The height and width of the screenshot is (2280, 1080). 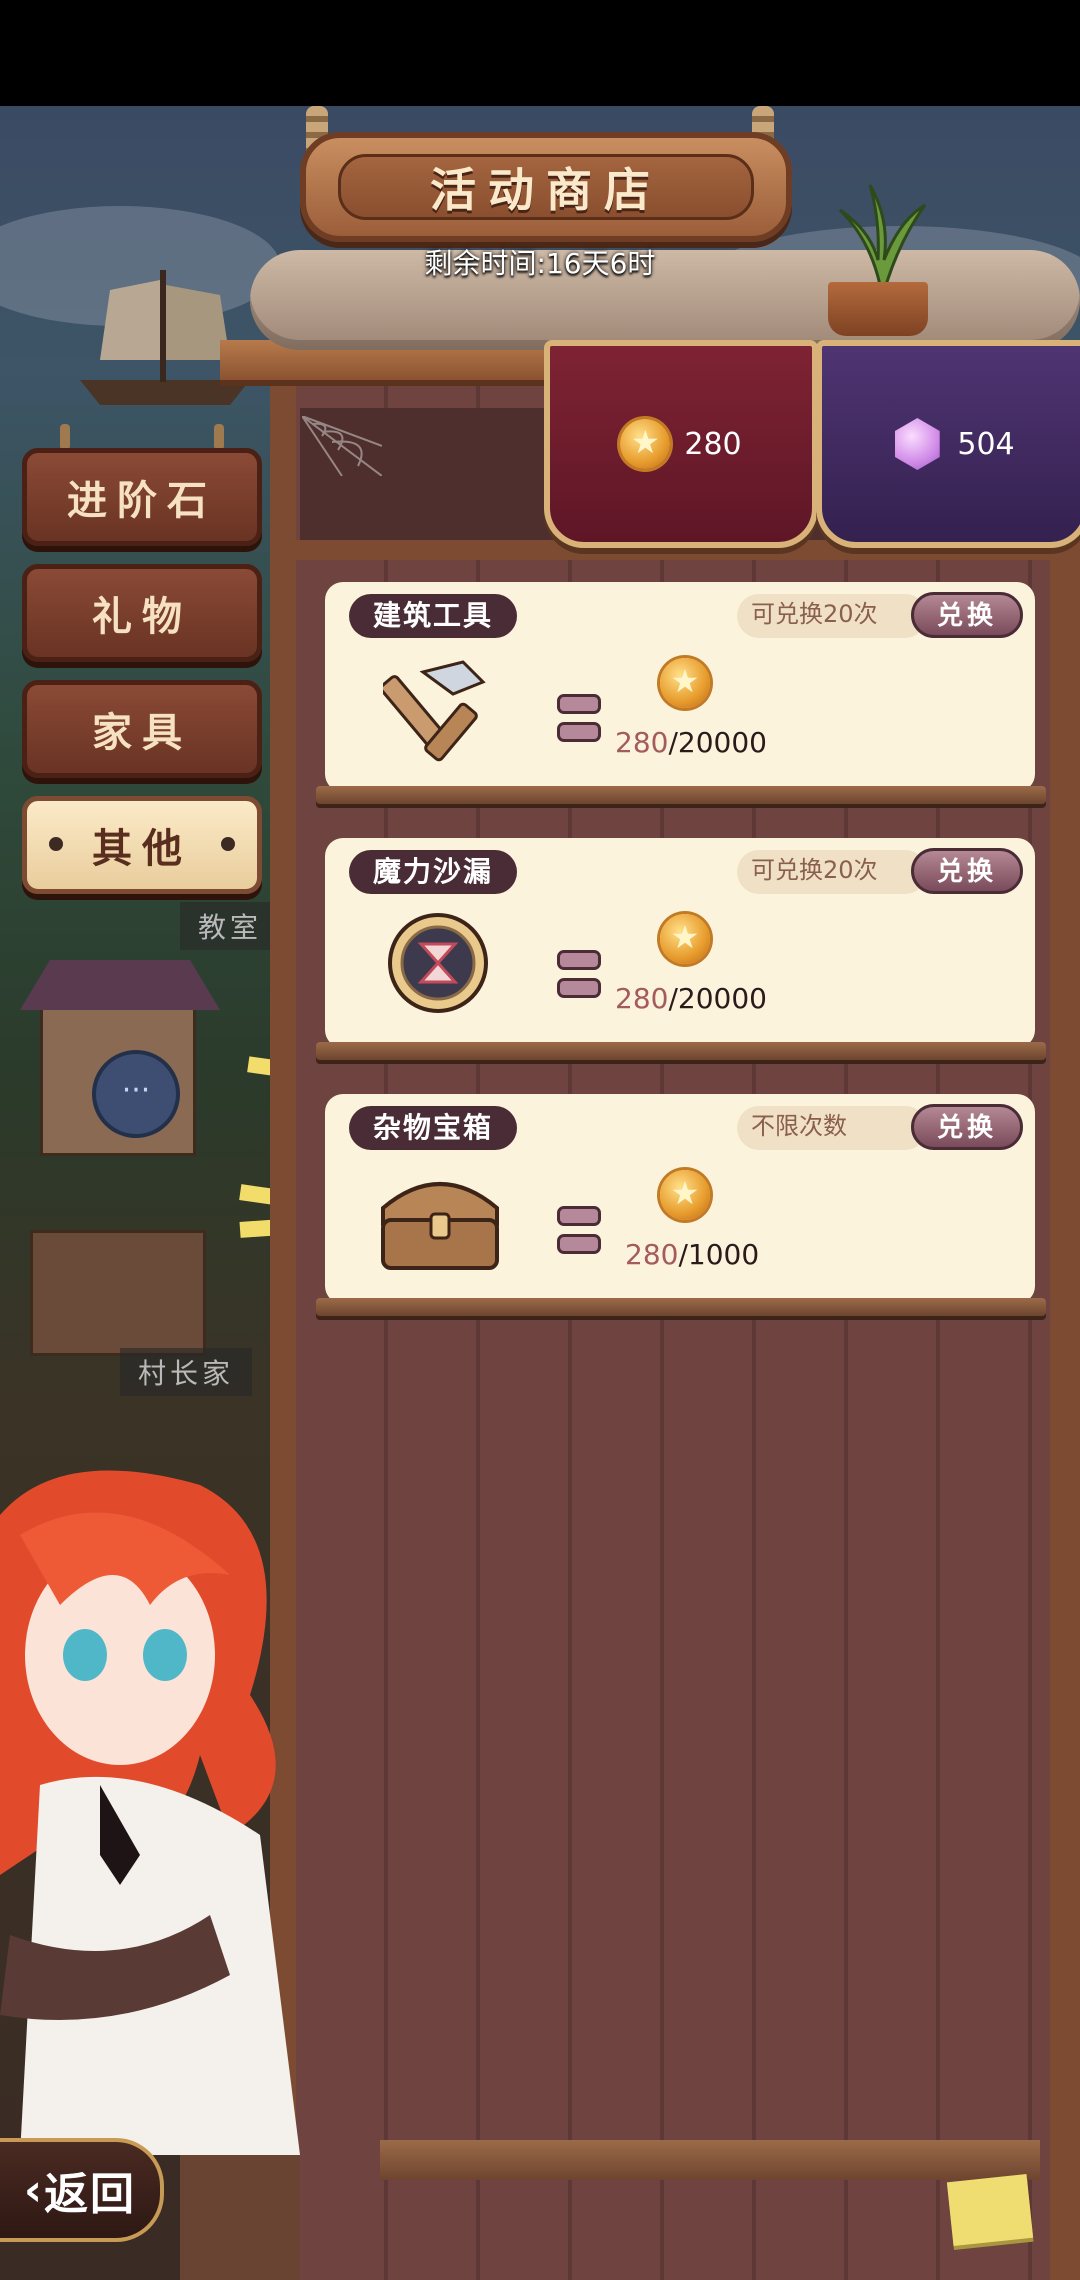 I want to click on item-price: 280/1000, so click(x=692, y=1254).